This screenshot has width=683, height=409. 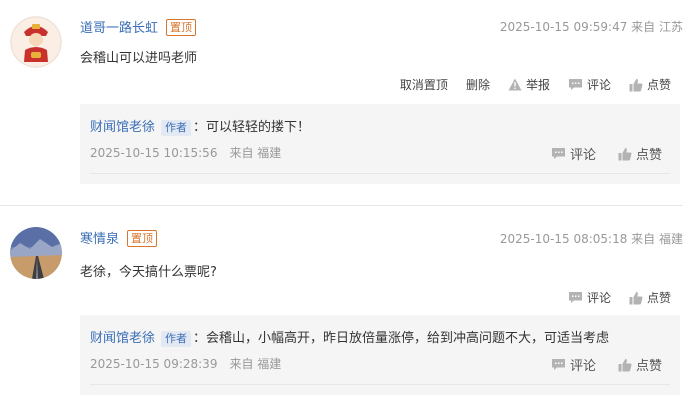 I want to click on username-text: 道哥一路长虹, so click(x=119, y=28).